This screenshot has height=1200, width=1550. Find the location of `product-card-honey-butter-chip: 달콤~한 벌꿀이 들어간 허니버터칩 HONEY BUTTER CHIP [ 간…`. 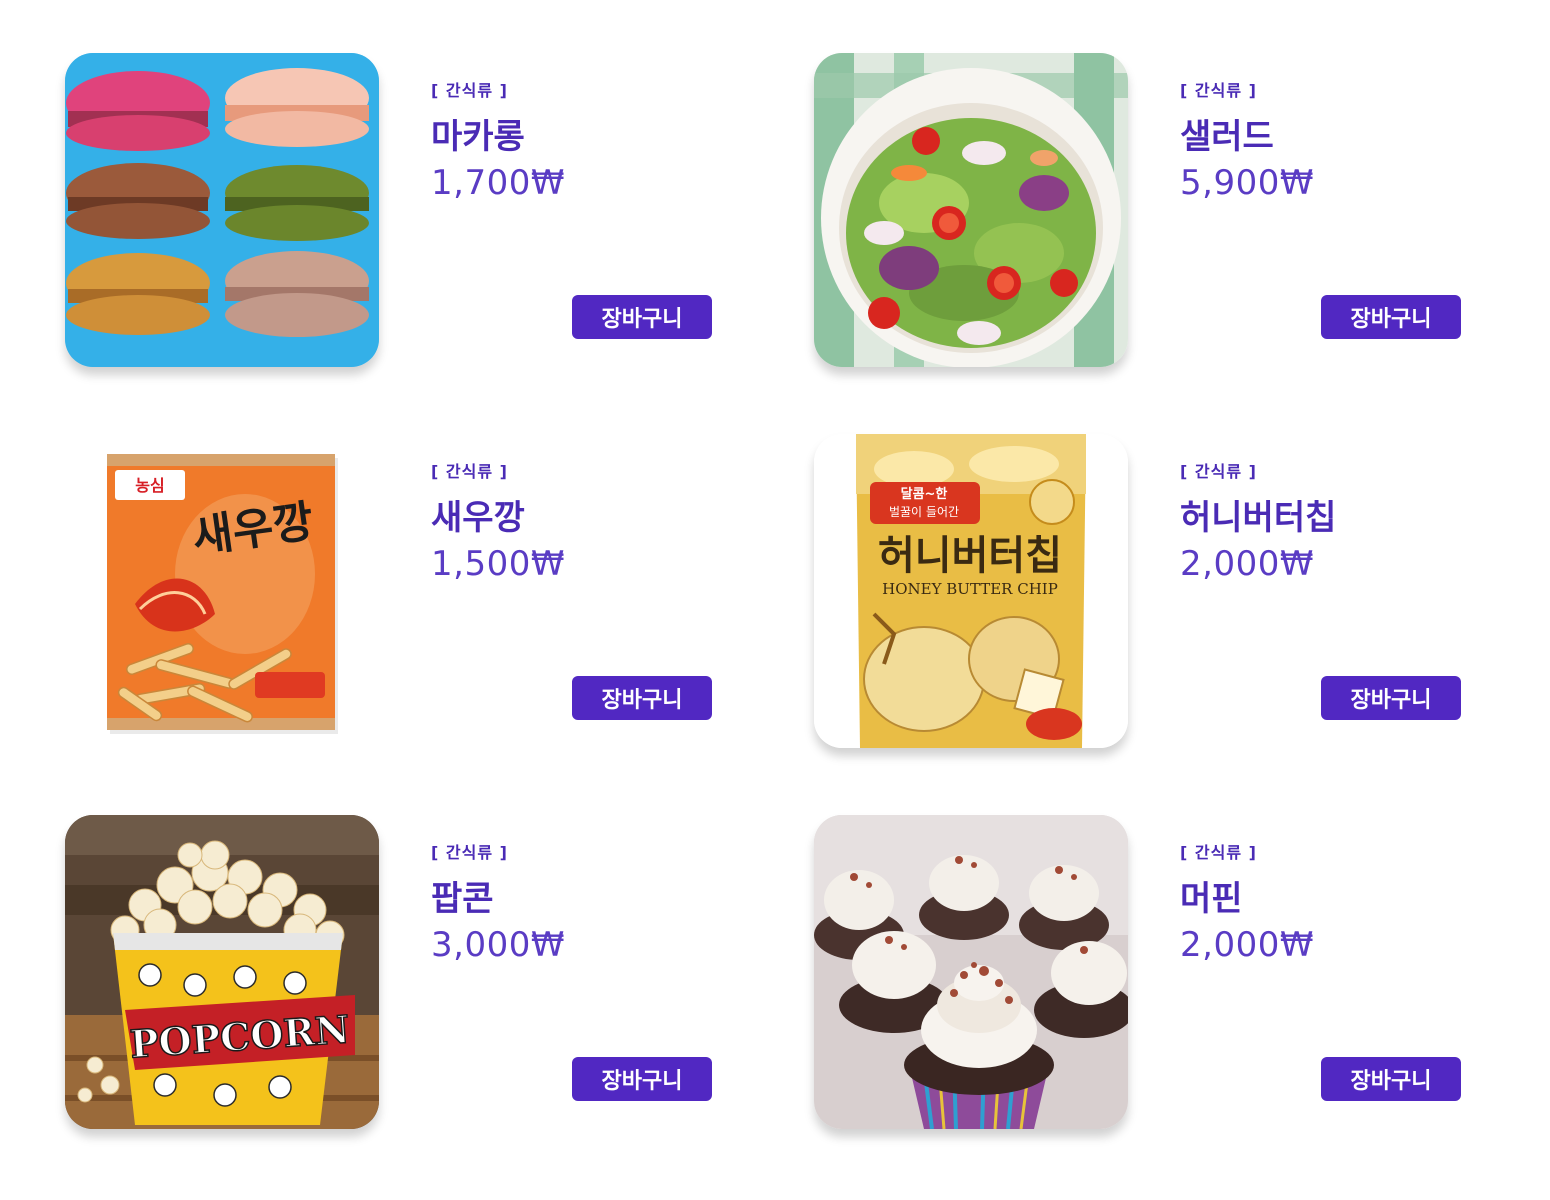

product-card-honey-butter-chip: 달콤~한 벌꿀이 들어간 허니버터칩 HONEY BUTTER CHIP [ 간… is located at coordinates (1164, 599).